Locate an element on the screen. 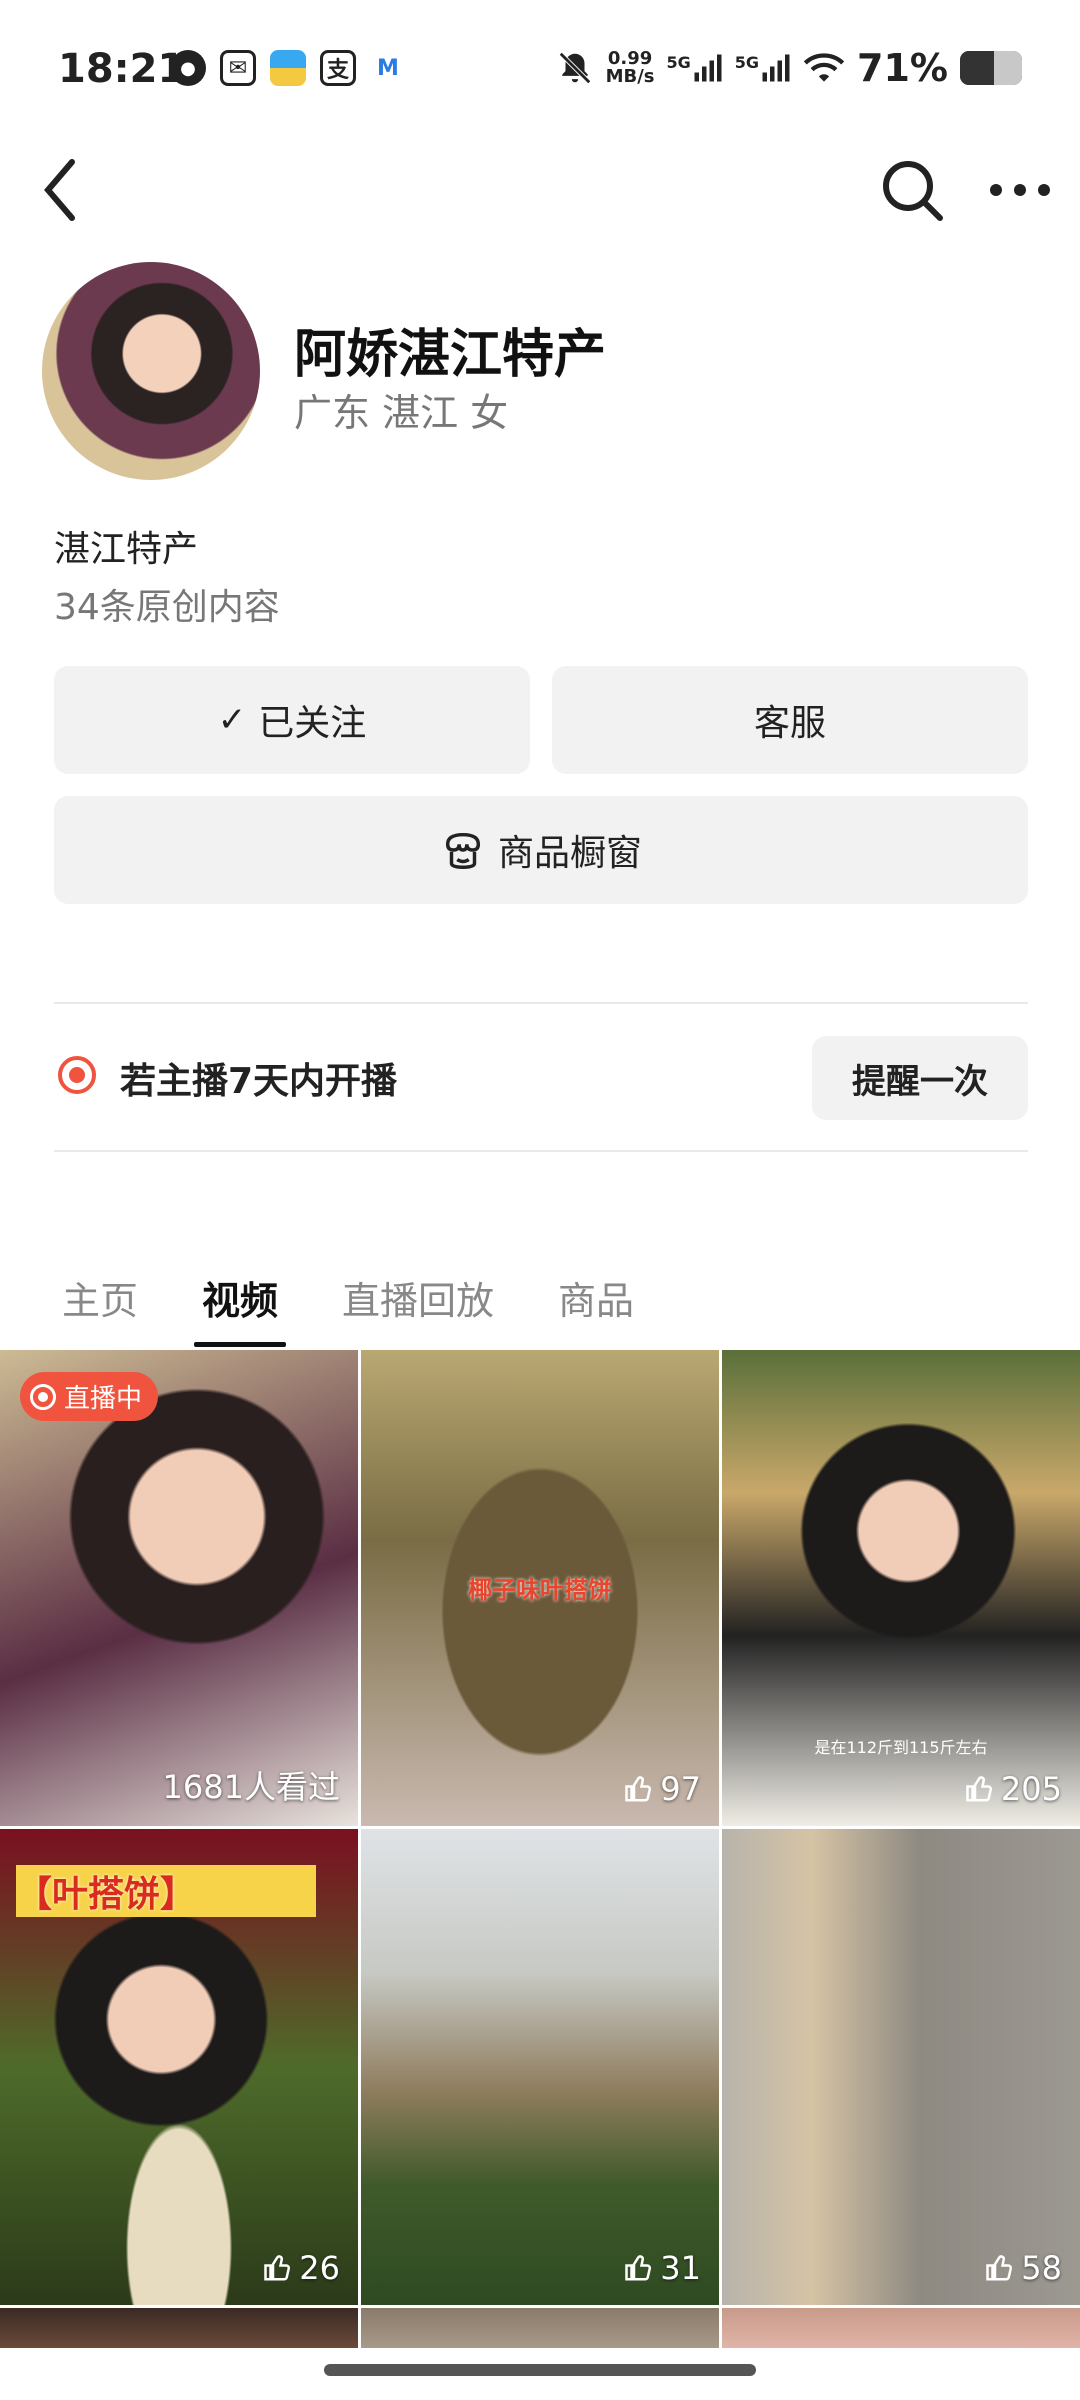 The height and width of the screenshot is (2400, 1080). video-thumb: 58 is located at coordinates (901, 2067).